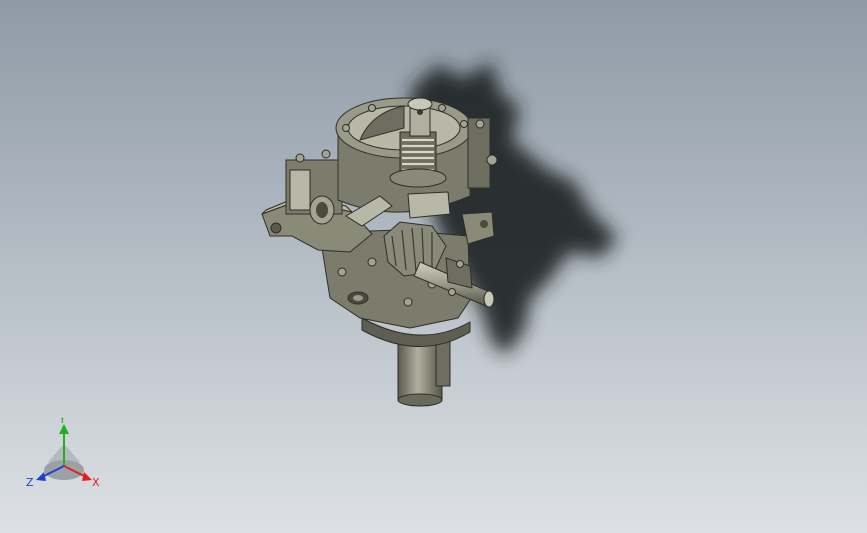 Image resolution: width=867 pixels, height=533 pixels. I want to click on z-arrow-icon, so click(41, 476).